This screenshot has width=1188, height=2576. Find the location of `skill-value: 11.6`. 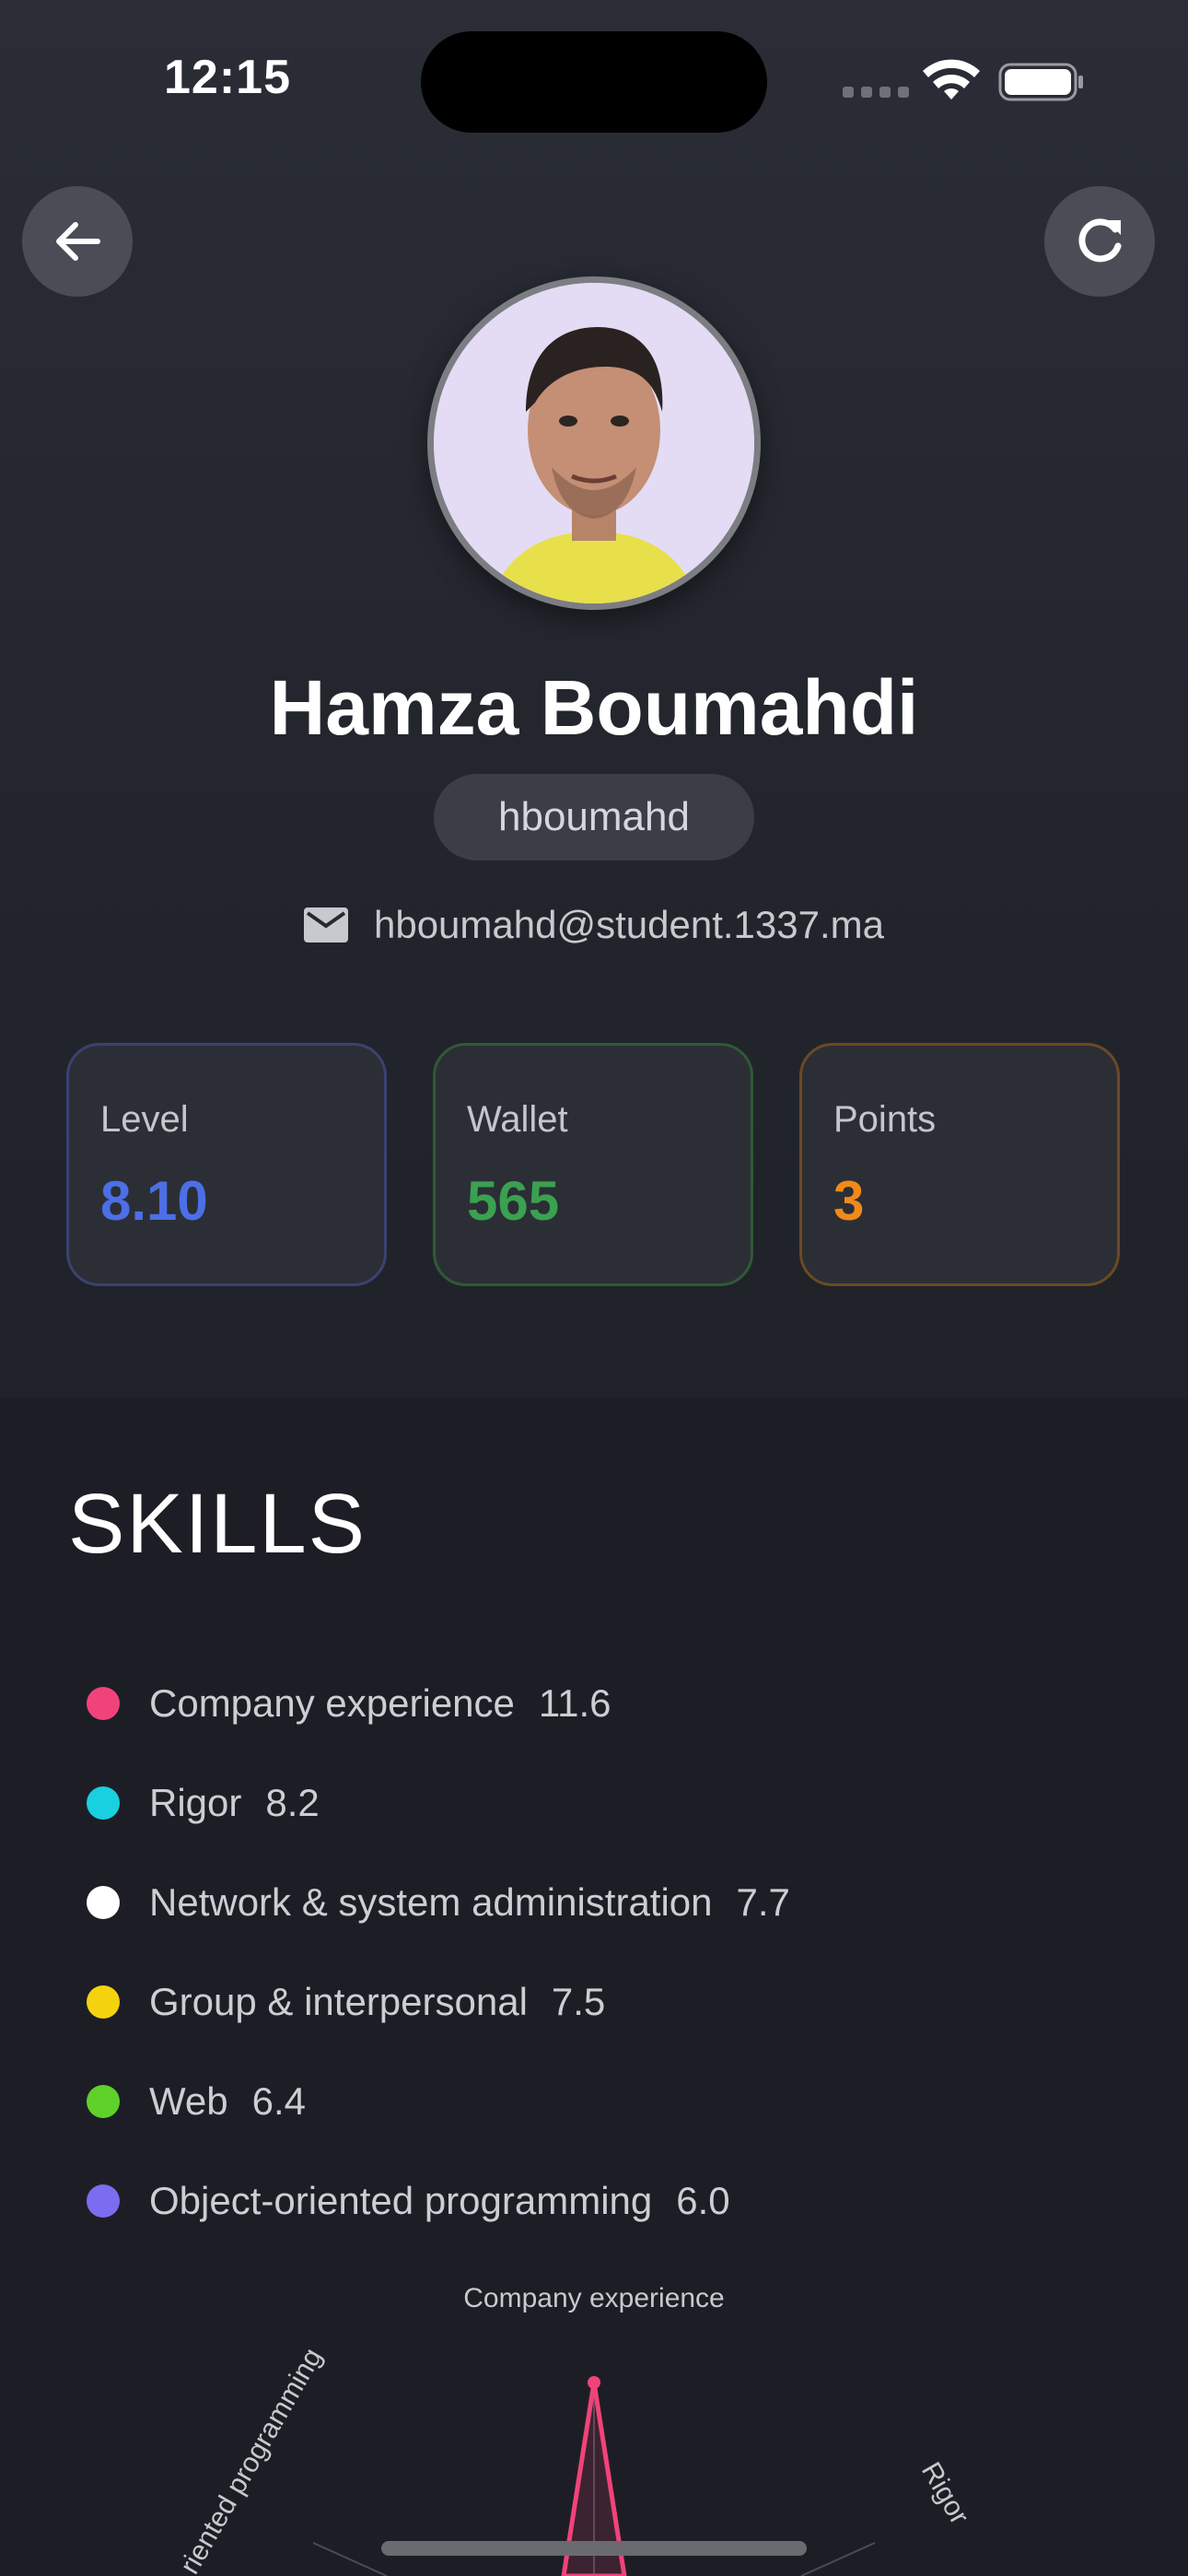

skill-value: 11.6 is located at coordinates (574, 1703).